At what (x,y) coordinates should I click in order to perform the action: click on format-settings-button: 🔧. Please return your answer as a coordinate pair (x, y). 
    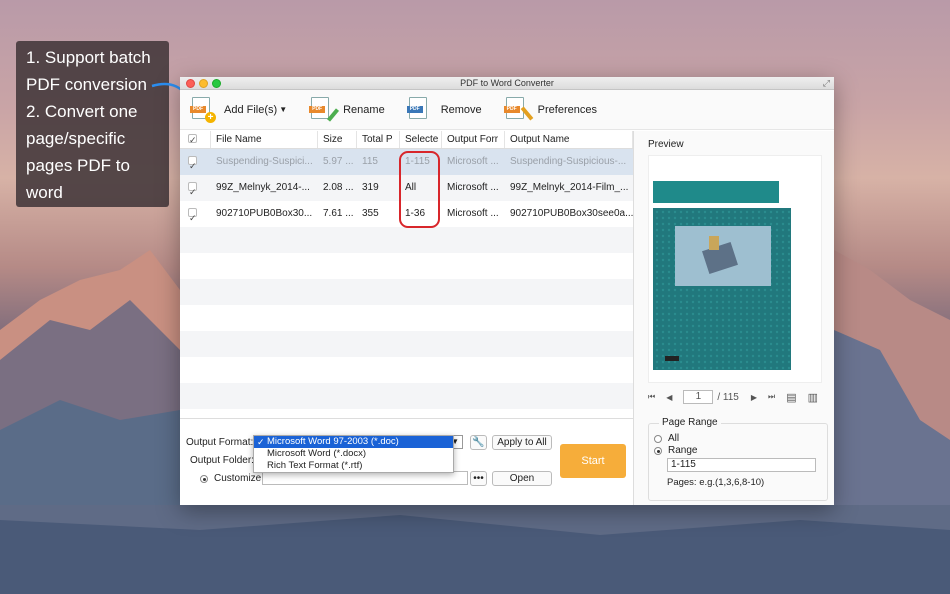
    Looking at the image, I should click on (478, 442).